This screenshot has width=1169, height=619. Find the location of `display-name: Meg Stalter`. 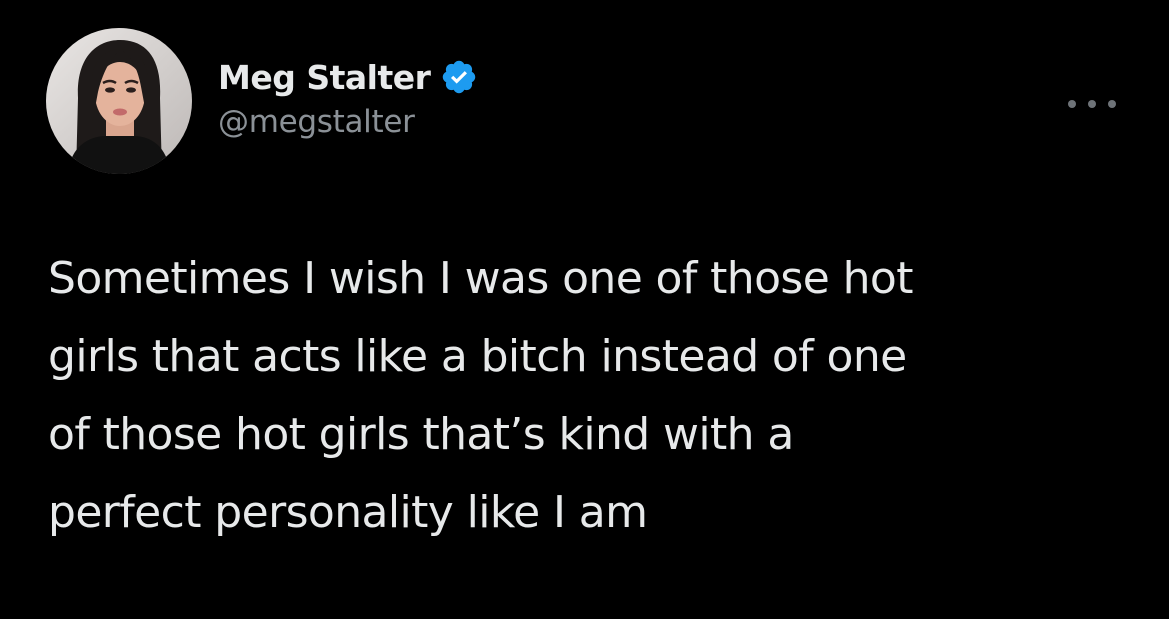

display-name: Meg Stalter is located at coordinates (324, 77).